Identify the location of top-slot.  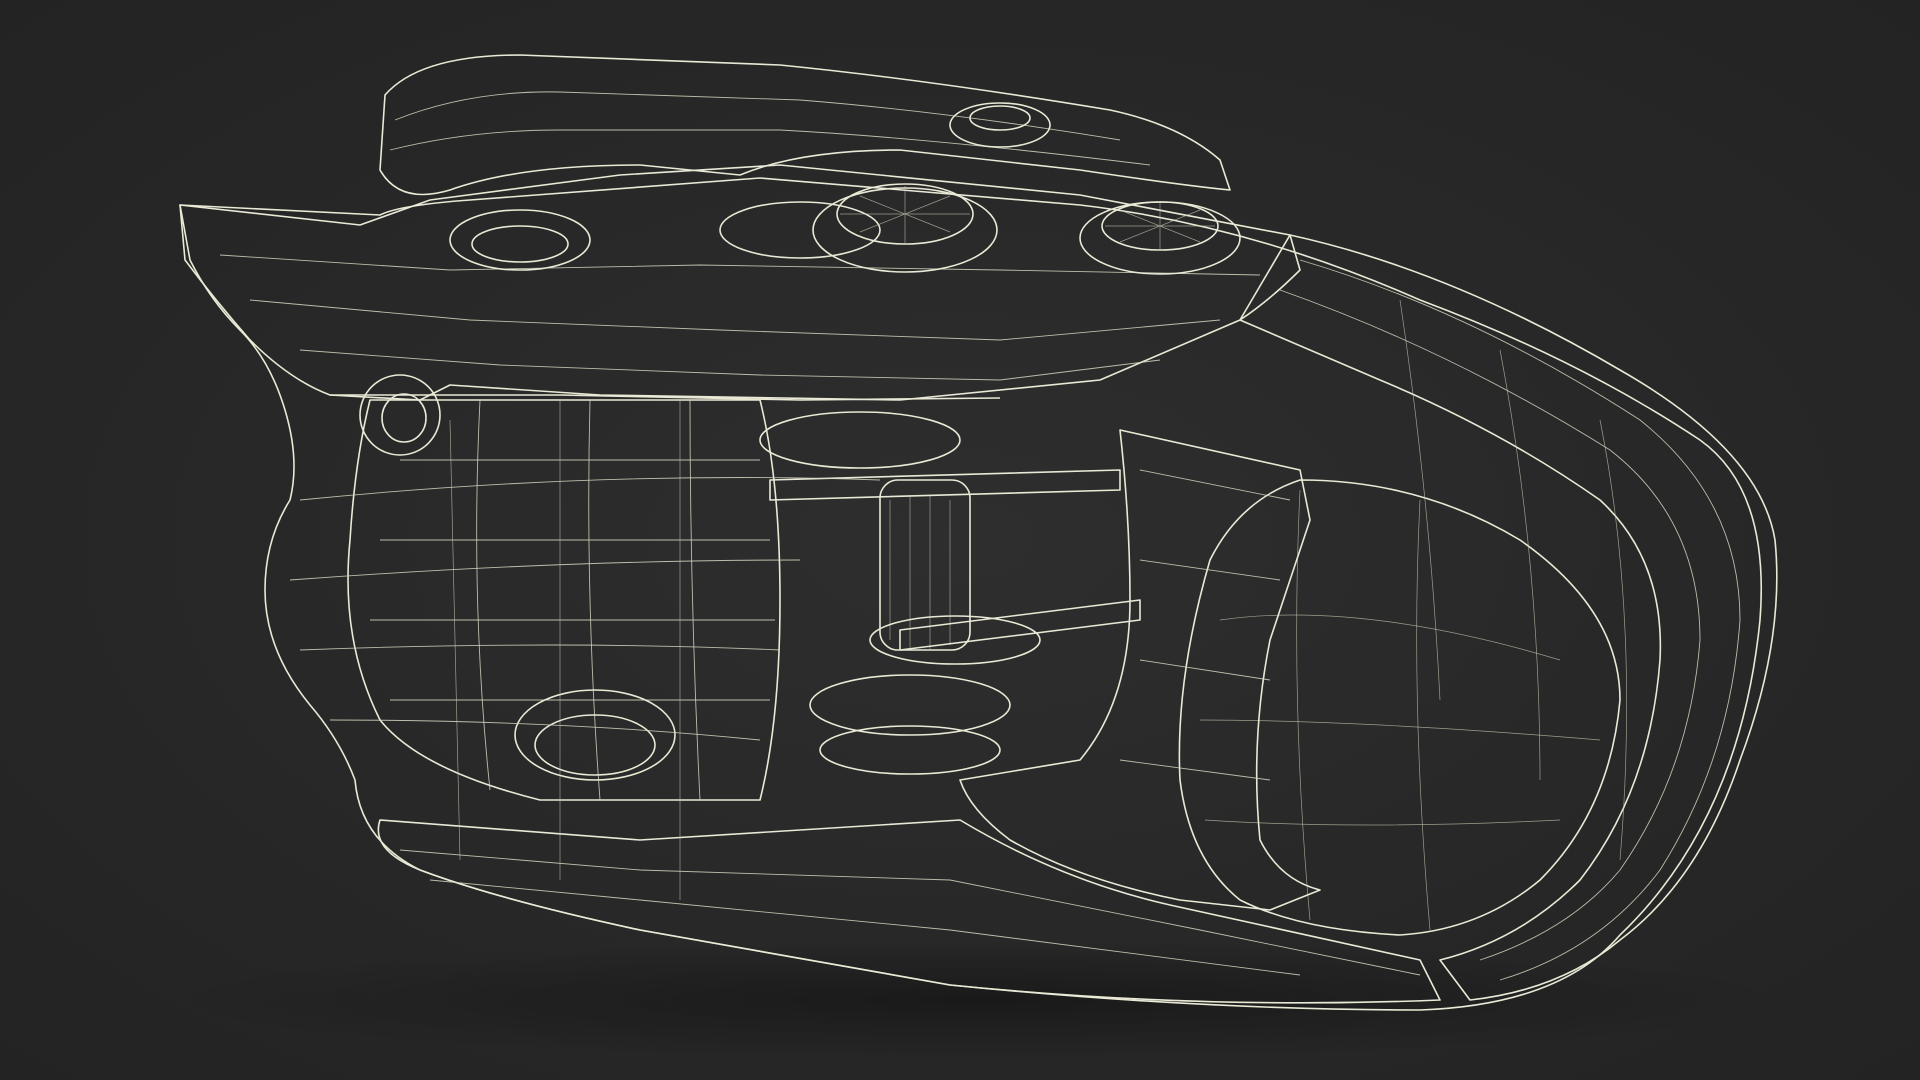
(800, 230).